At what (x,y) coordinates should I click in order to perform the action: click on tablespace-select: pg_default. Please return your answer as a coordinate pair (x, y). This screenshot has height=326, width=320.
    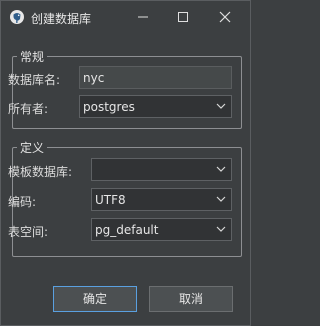
    Looking at the image, I should click on (161, 229).